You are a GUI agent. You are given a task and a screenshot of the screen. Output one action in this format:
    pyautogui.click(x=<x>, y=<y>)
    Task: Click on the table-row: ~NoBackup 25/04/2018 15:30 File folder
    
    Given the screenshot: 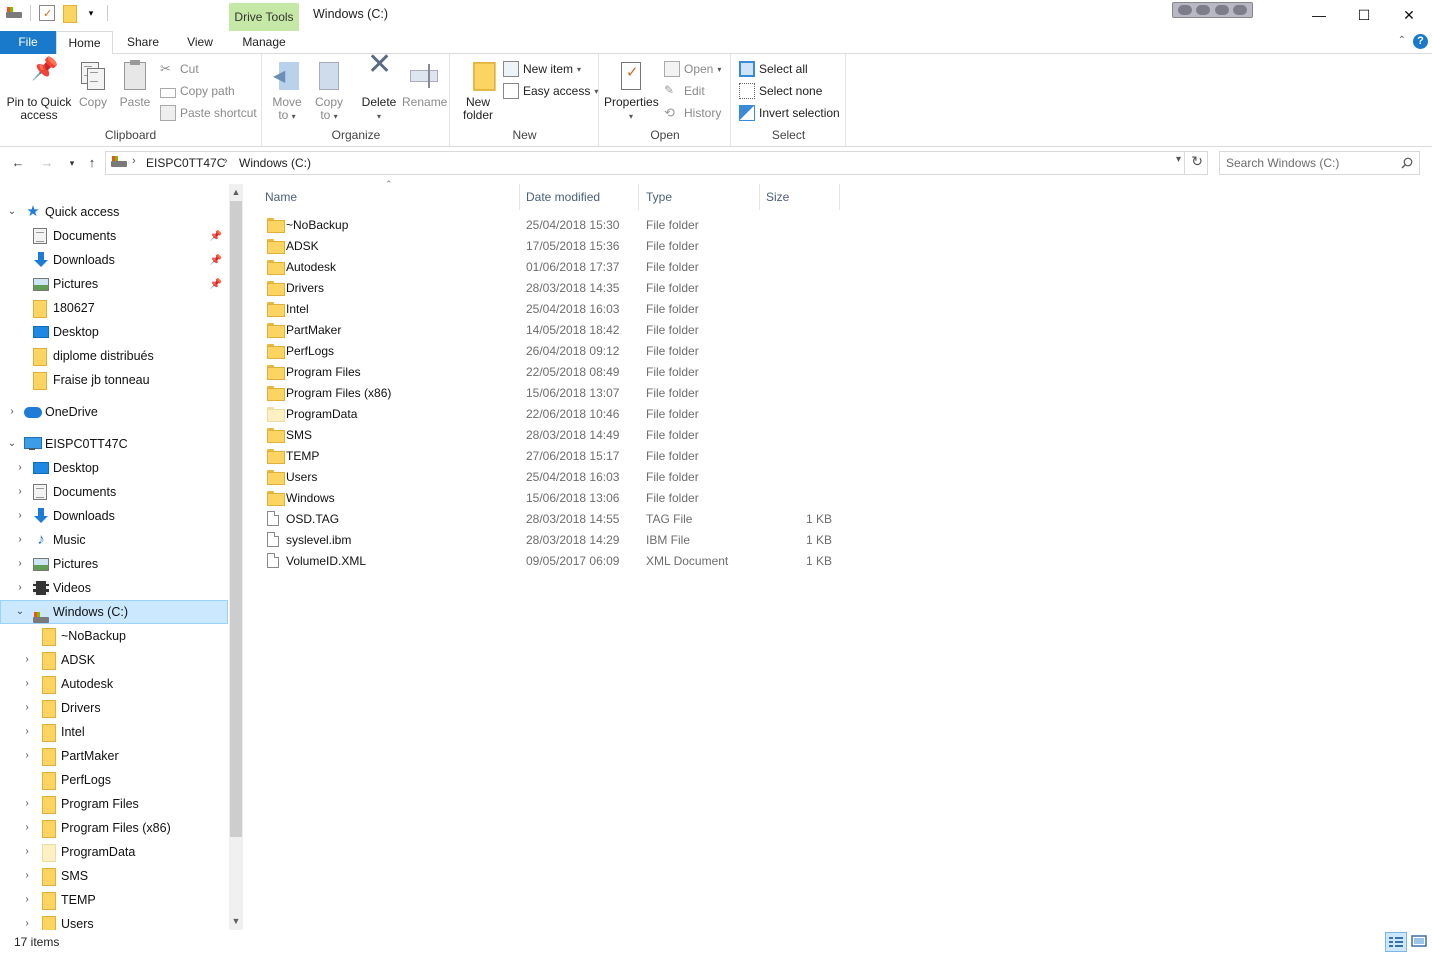 What is the action you would take?
    pyautogui.click(x=549, y=225)
    